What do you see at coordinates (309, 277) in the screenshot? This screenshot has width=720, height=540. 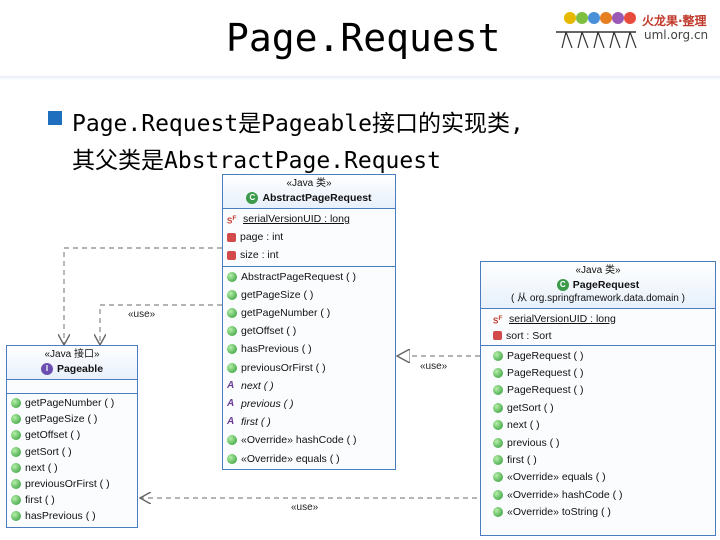 I see `method-row: AbstractPageRequest ( )` at bounding box center [309, 277].